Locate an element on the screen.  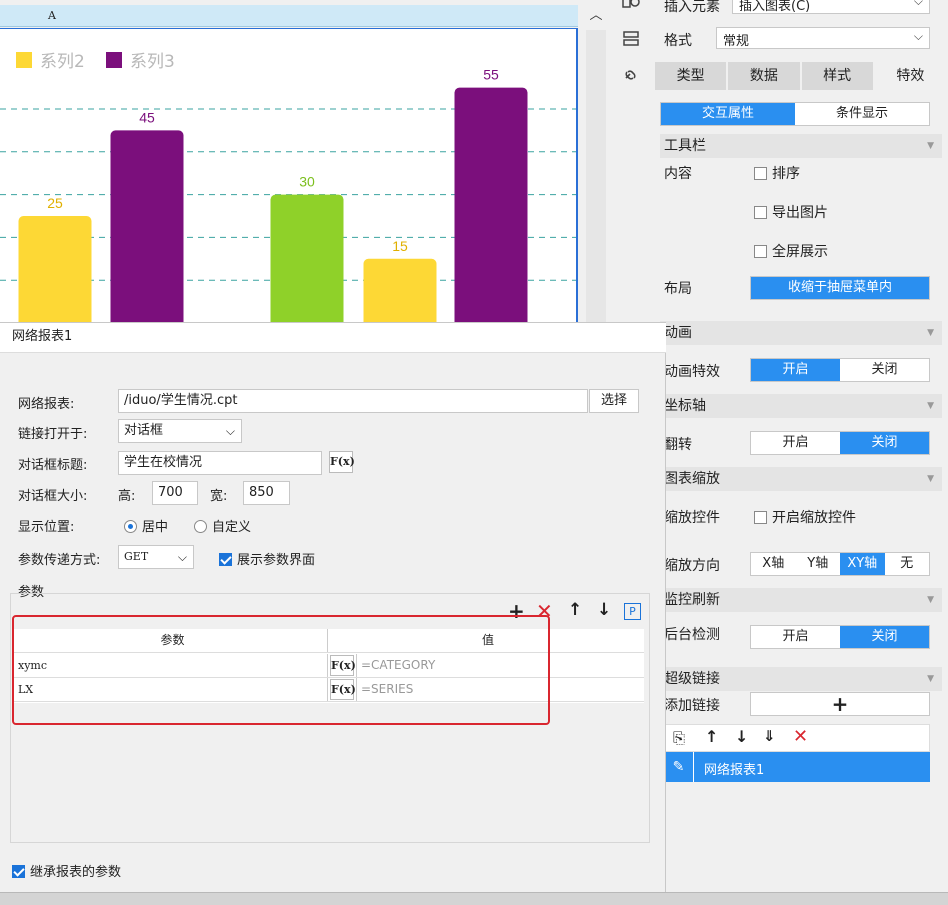
legend-item-series2: 系列2 is located at coordinates (50, 59).